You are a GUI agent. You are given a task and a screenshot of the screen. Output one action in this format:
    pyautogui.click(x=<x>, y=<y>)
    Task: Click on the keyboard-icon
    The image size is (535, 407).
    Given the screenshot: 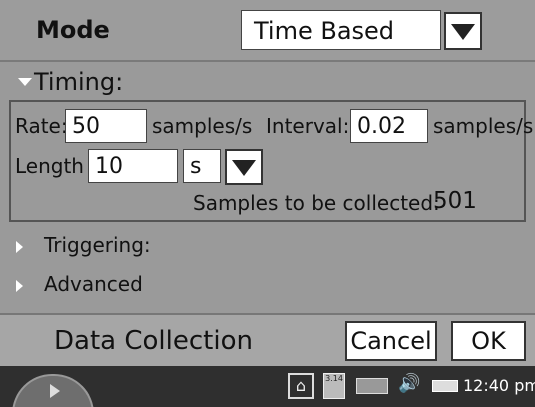 What is the action you would take?
    pyautogui.click(x=372, y=386)
    